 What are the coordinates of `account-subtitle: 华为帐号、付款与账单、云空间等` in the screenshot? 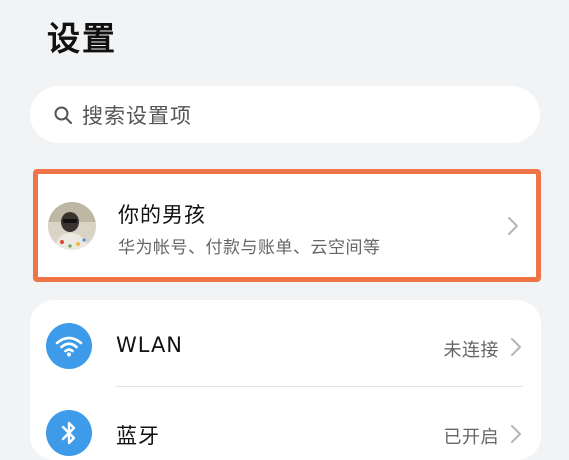 It's located at (249, 248).